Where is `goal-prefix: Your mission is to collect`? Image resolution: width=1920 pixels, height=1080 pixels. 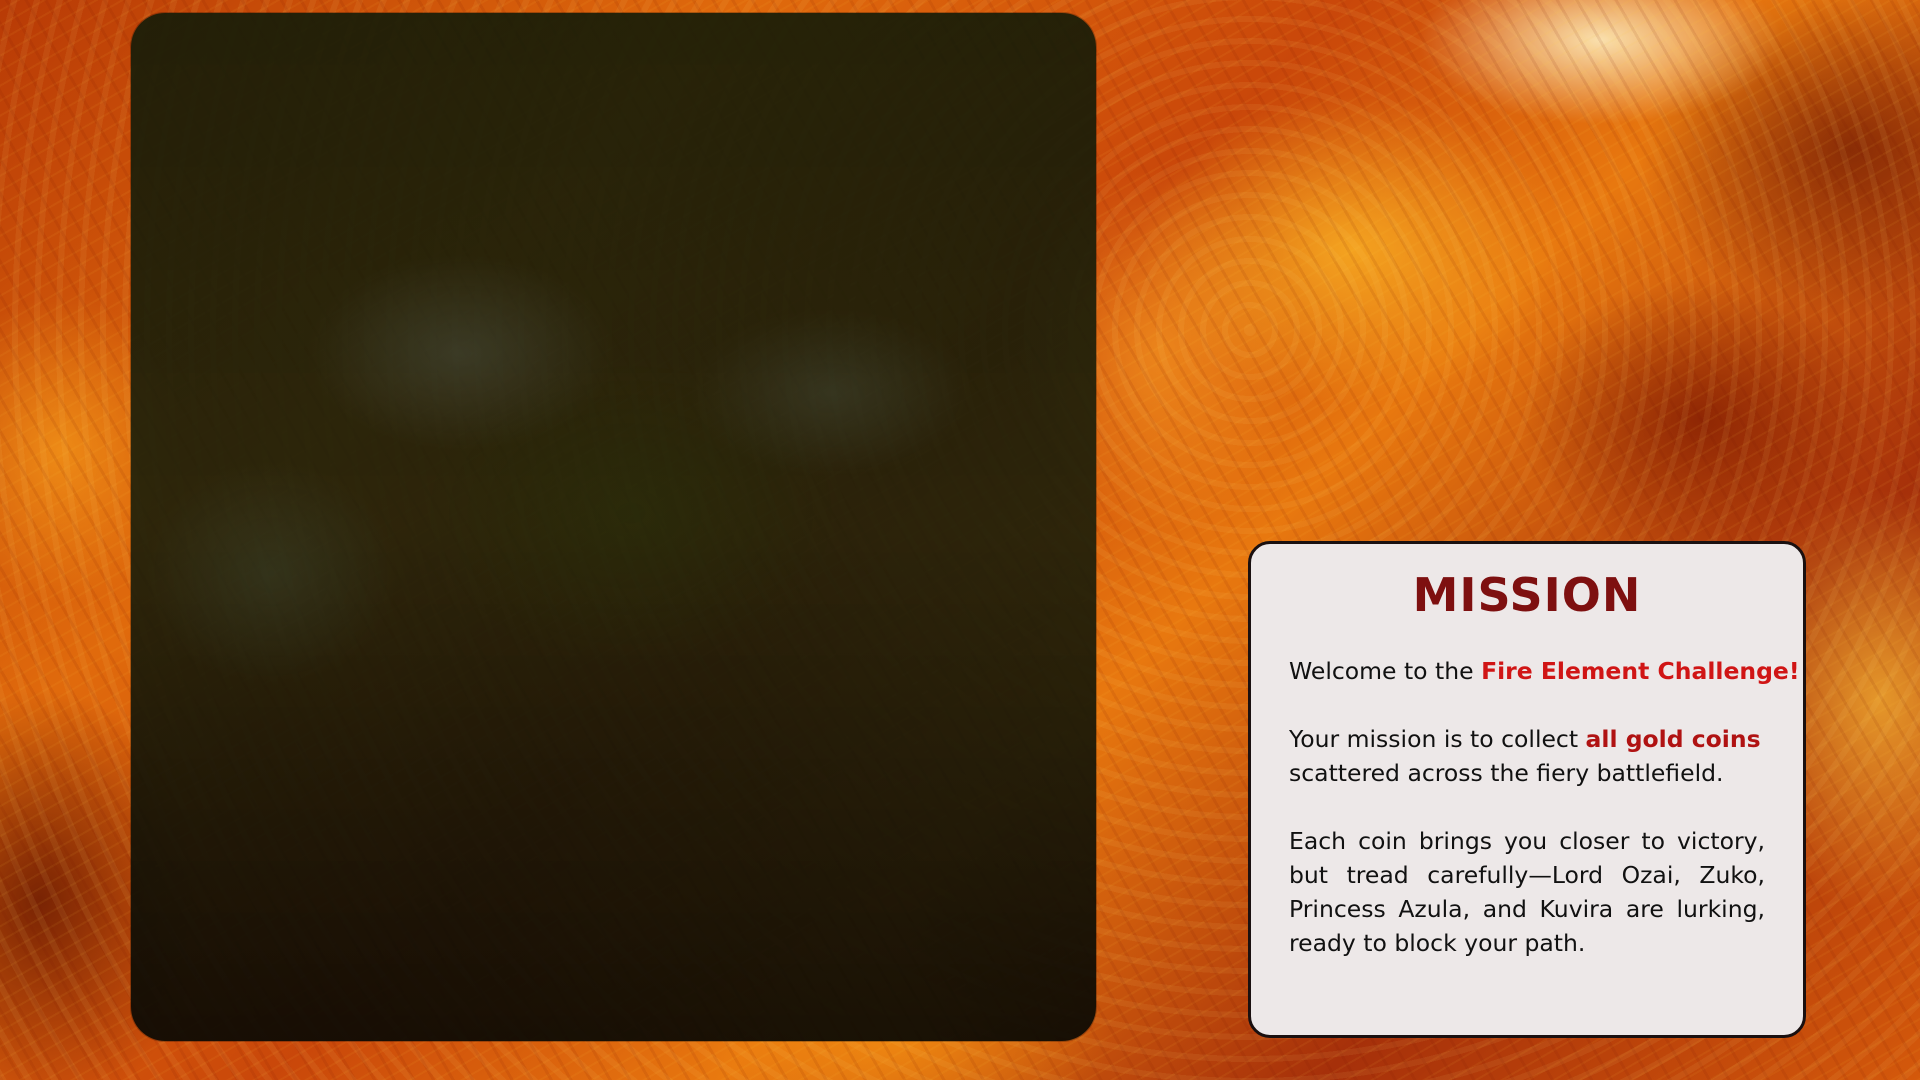
goal-prefix: Your mission is to collect is located at coordinates (1437, 739).